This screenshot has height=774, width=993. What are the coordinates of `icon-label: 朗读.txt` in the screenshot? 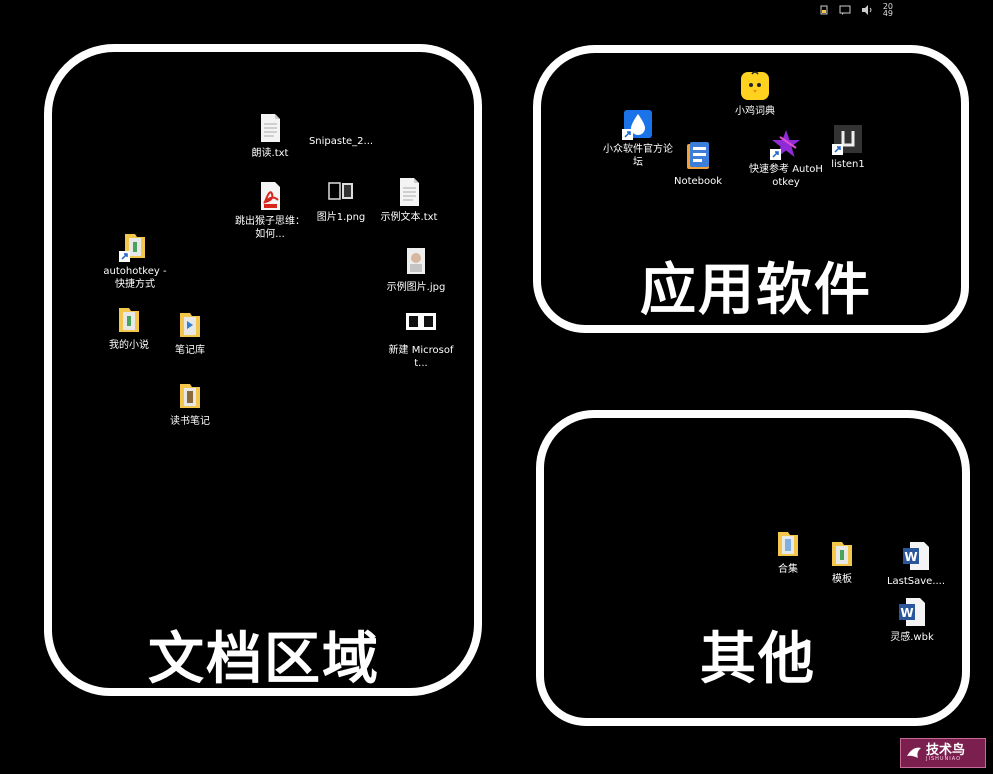 It's located at (270, 153).